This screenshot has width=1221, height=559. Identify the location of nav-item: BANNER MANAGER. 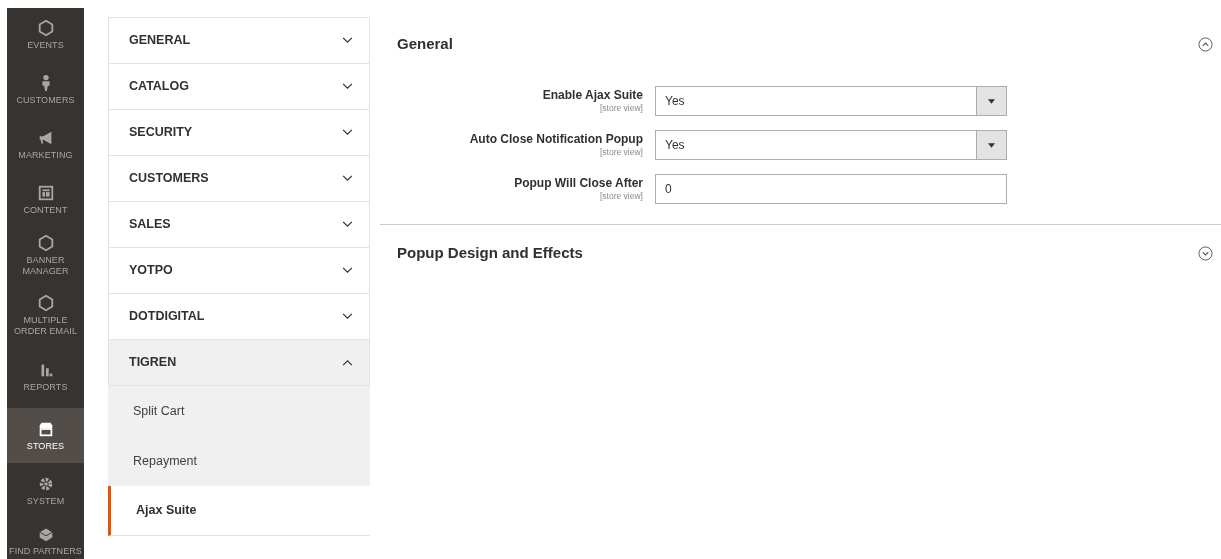
(45, 255).